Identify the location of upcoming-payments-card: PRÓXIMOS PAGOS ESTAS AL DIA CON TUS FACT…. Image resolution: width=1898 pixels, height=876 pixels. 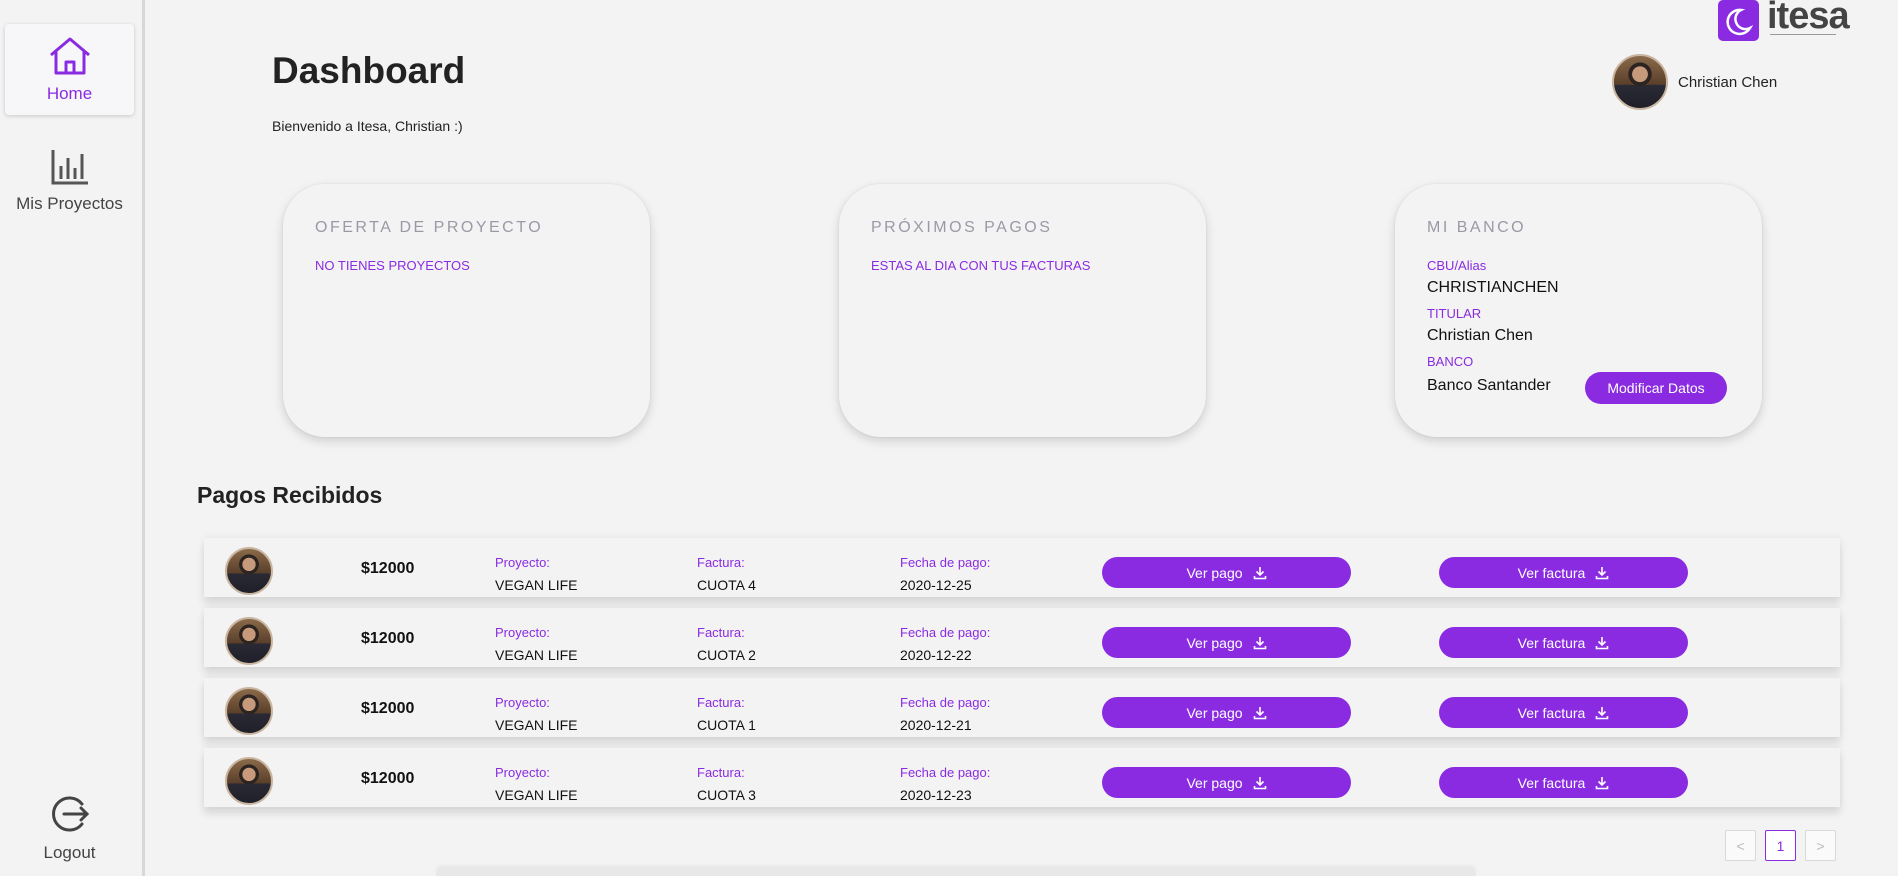
(1022, 310).